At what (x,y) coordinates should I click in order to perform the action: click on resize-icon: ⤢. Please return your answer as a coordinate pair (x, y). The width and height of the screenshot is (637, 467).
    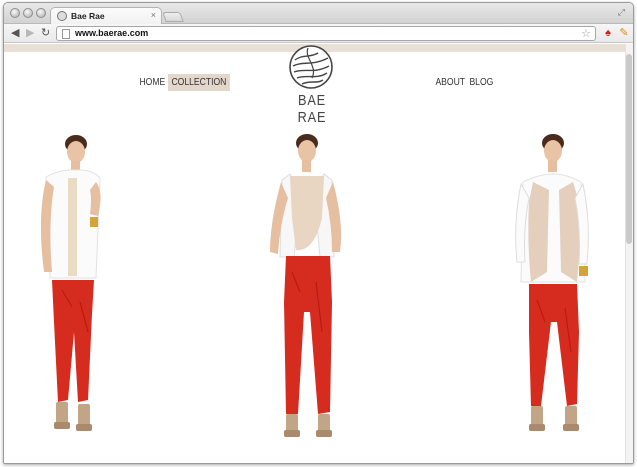
    Looking at the image, I should click on (621, 12).